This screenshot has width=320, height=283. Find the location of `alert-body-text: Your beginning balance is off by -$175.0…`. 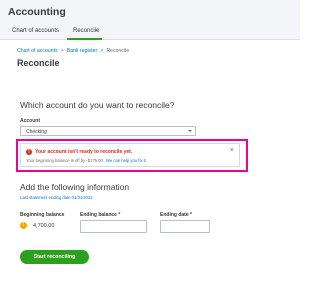

alert-body-text: Your beginning balance is off by -$175.0… is located at coordinates (65, 160).